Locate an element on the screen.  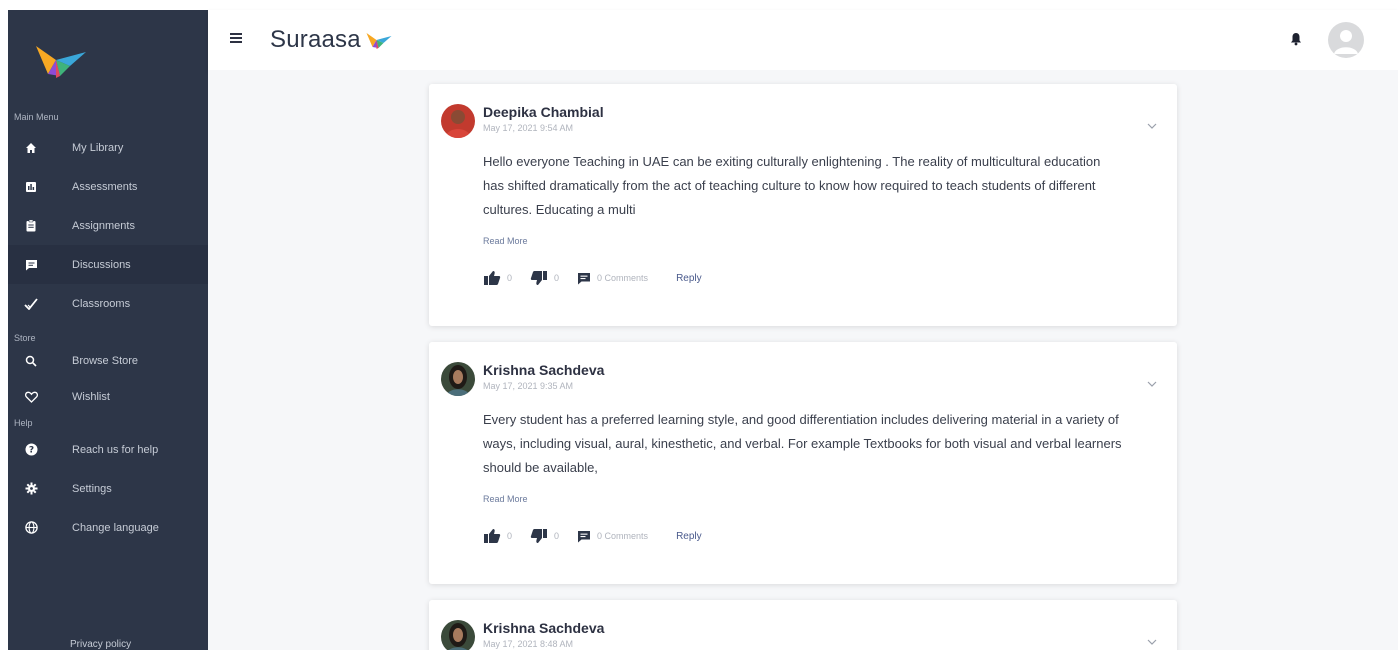
hamburger-menu-icon is located at coordinates (238, 38).